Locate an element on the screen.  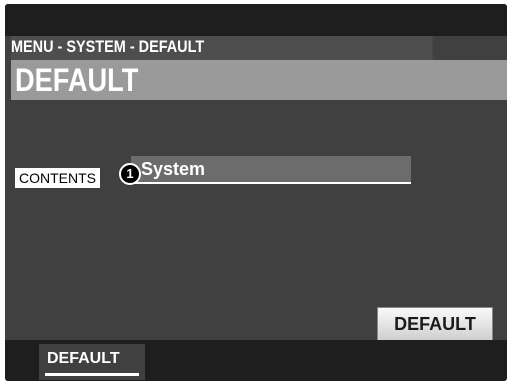
contents-value: System is located at coordinates (173, 169).